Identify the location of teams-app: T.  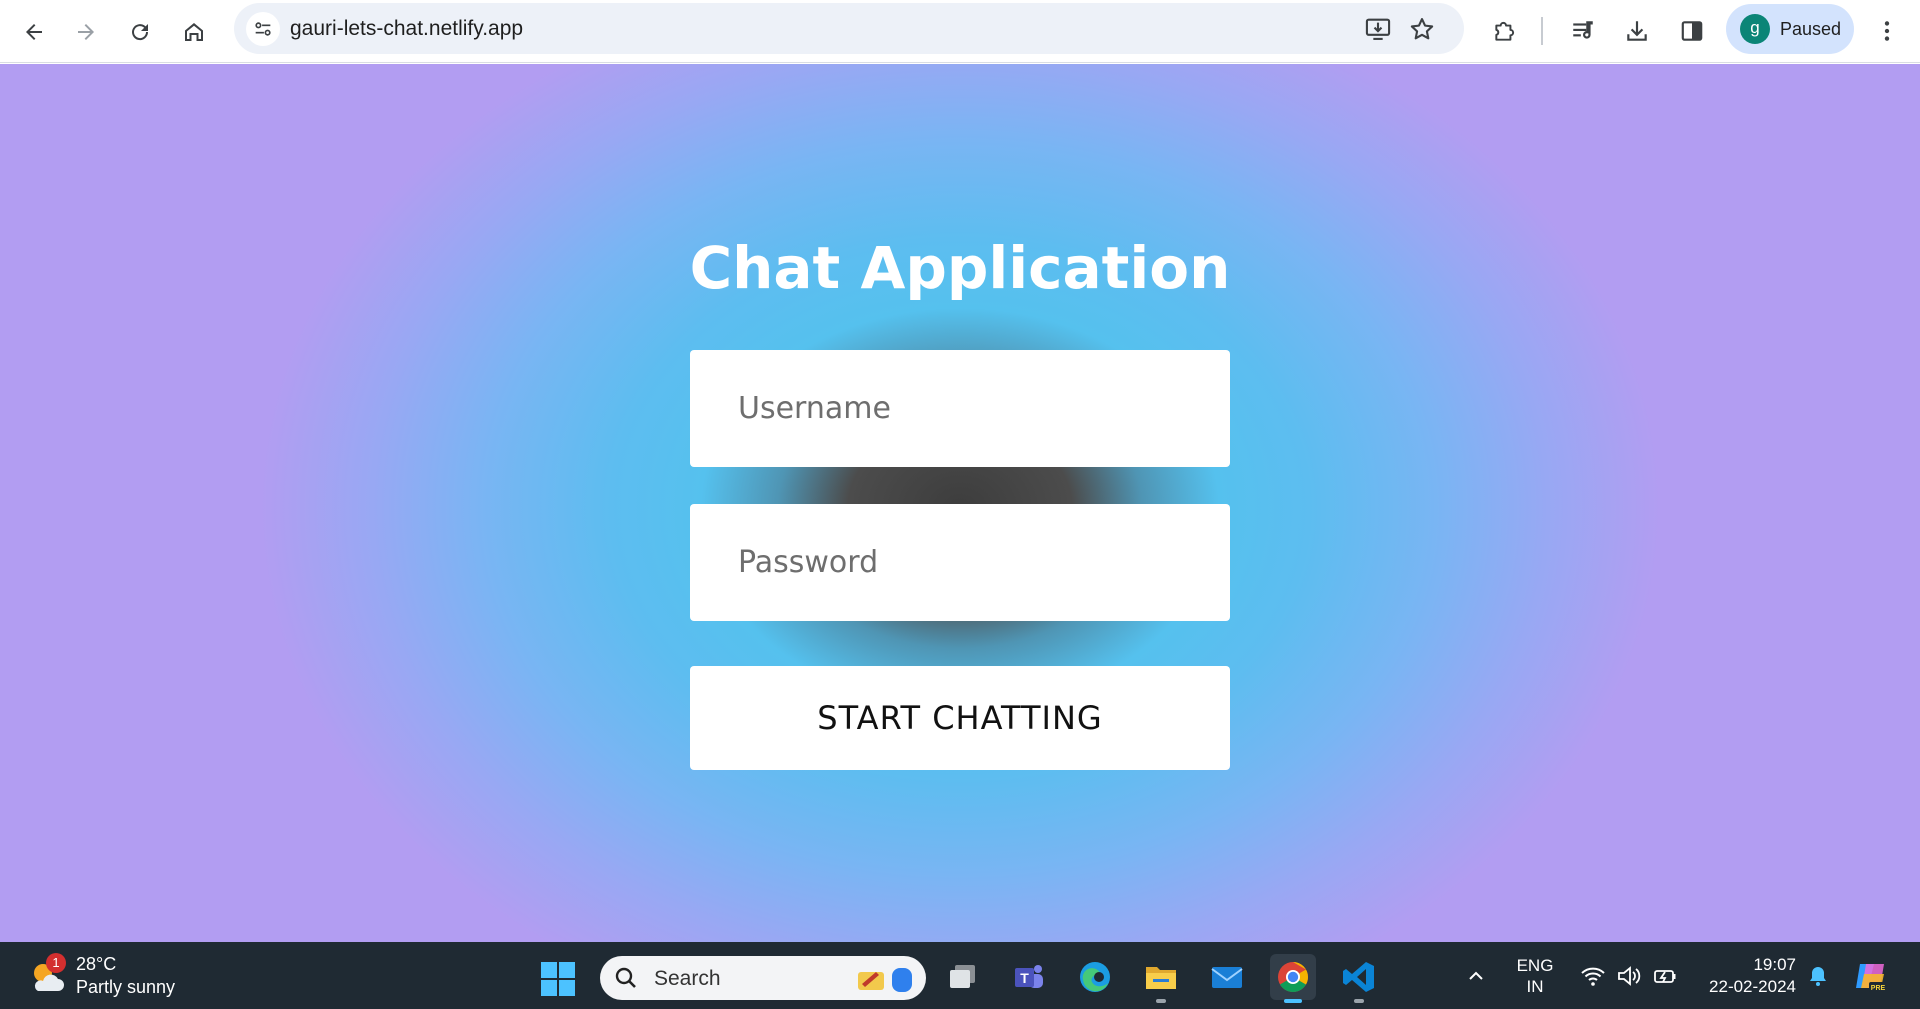
(1029, 977).